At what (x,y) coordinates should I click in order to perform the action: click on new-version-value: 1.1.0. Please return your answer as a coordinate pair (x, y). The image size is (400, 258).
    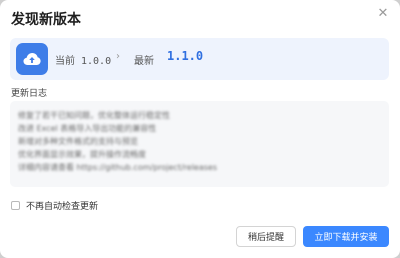
    Looking at the image, I should click on (185, 56).